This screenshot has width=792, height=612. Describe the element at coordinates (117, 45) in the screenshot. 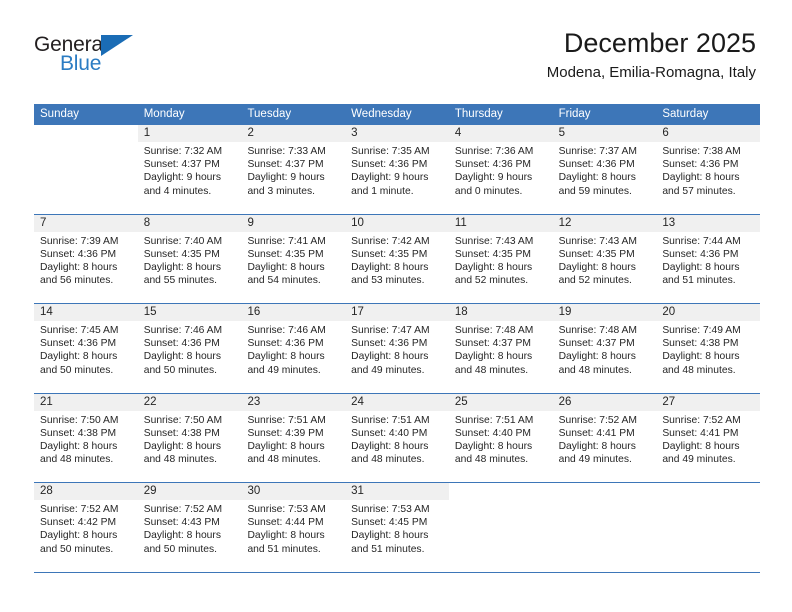

I see `logo-triangle-icon` at that location.